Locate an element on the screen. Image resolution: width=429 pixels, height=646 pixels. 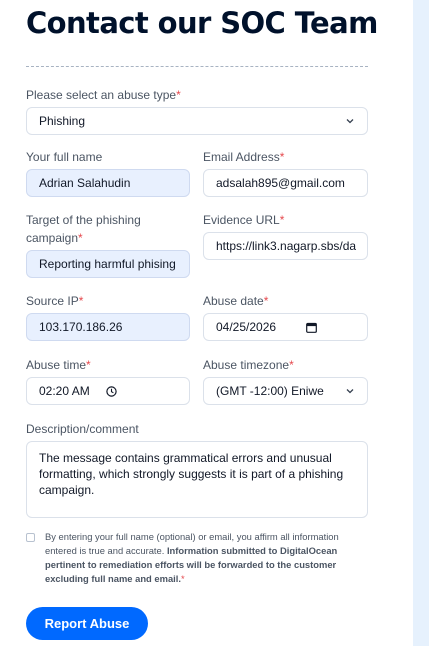
evidence-url-label-text: Evidence URL is located at coordinates (241, 220).